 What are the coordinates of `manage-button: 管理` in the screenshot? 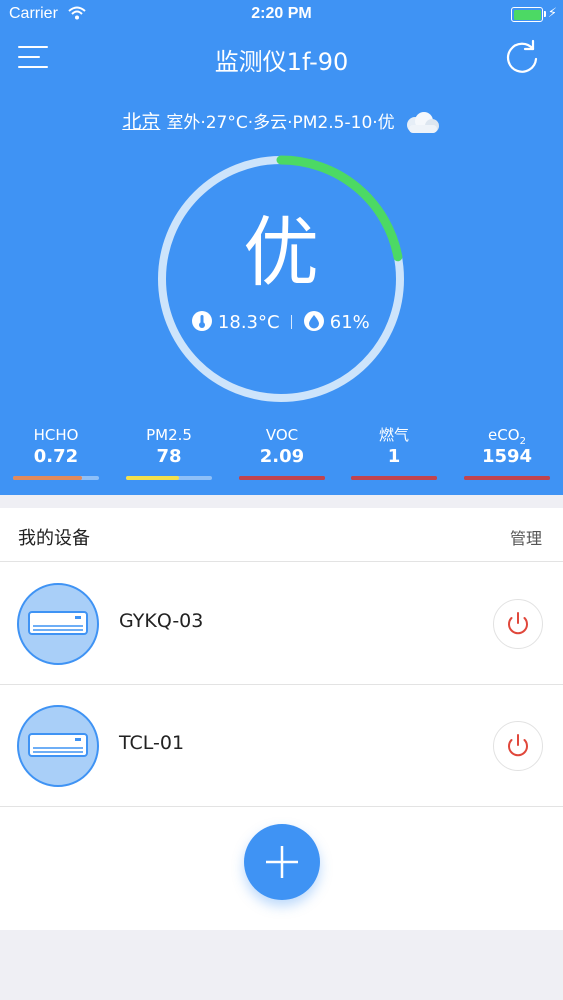 It's located at (526, 537).